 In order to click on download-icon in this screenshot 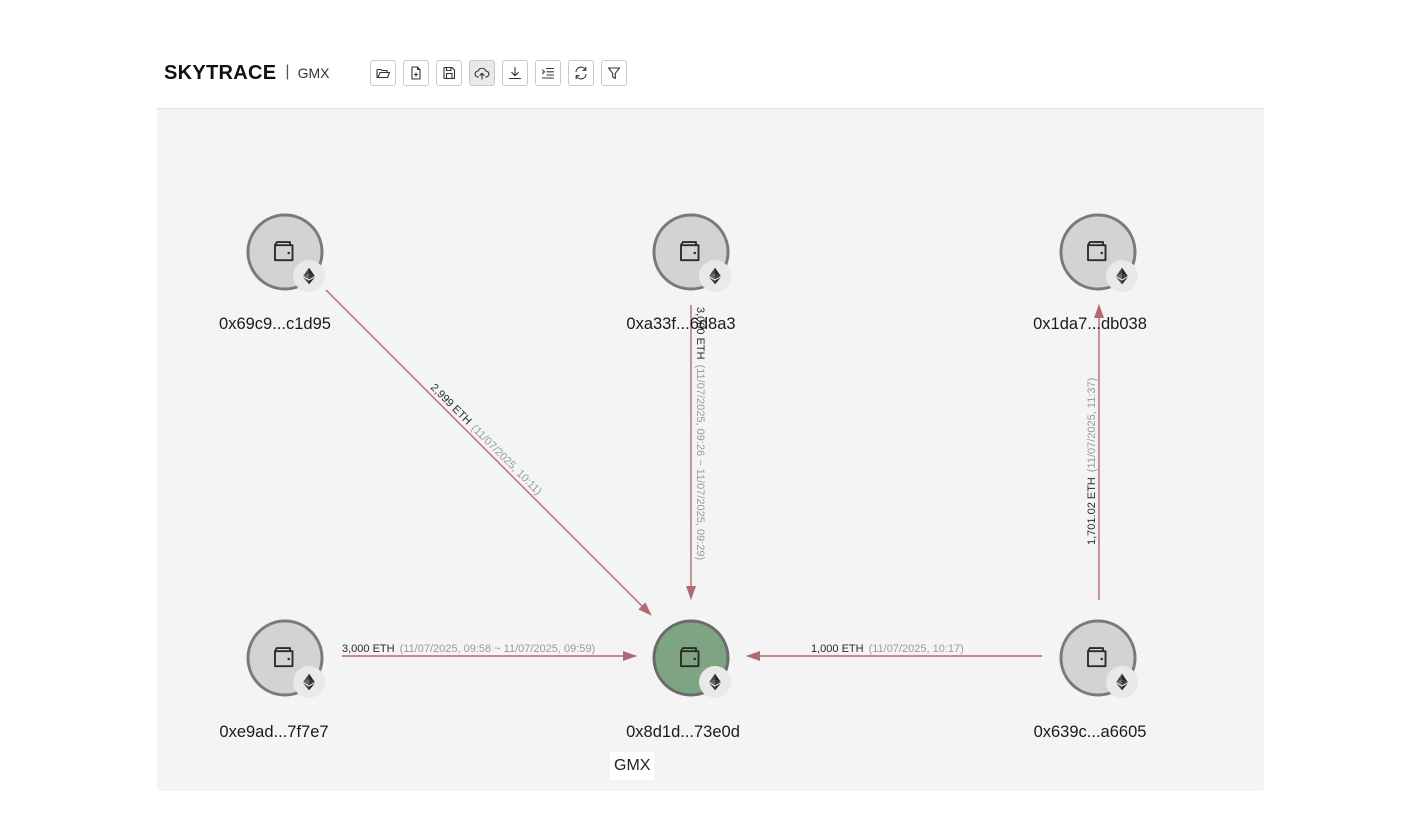, I will do `click(515, 73)`.